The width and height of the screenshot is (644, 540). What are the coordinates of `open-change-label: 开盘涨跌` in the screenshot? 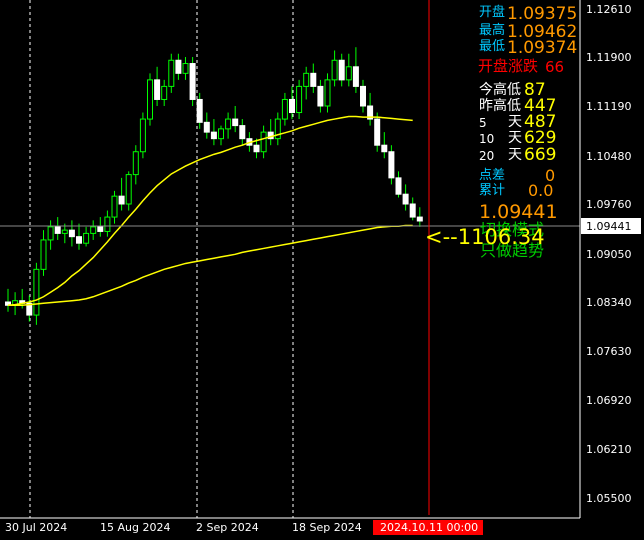 It's located at (508, 66).